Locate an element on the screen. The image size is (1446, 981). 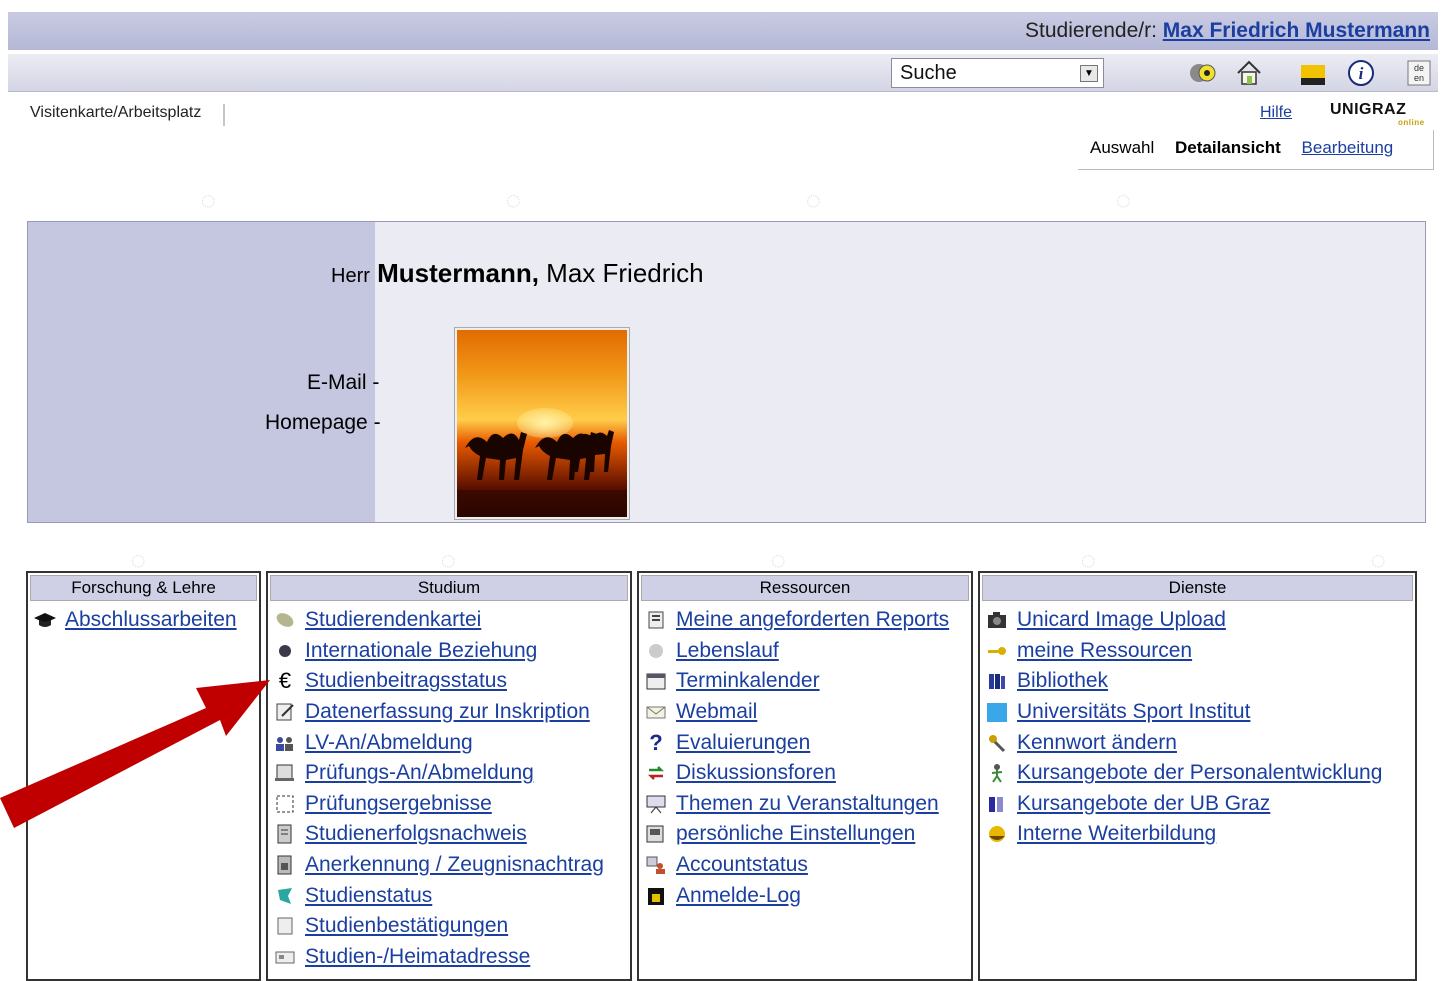
list-item: Kursangebote der Personalentwicklung is located at coordinates (1199, 773).